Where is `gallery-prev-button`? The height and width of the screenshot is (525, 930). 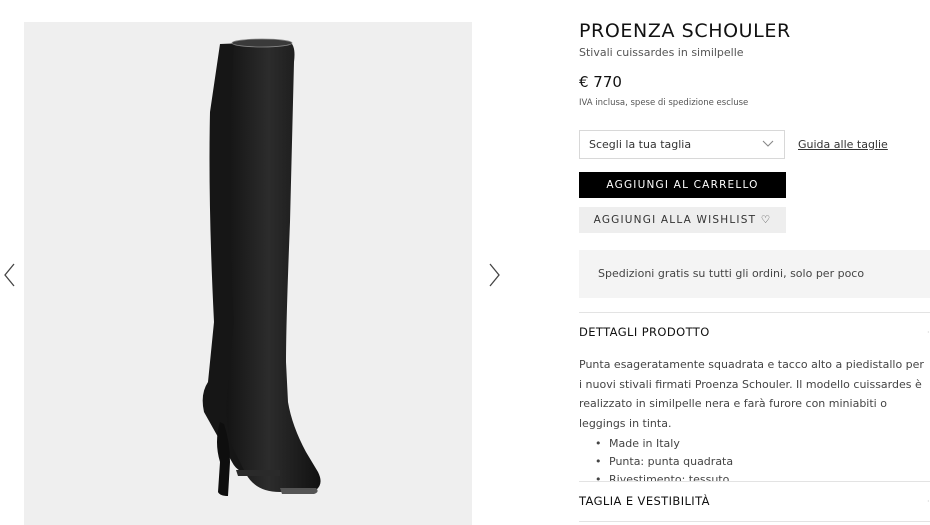 gallery-prev-button is located at coordinates (10, 275).